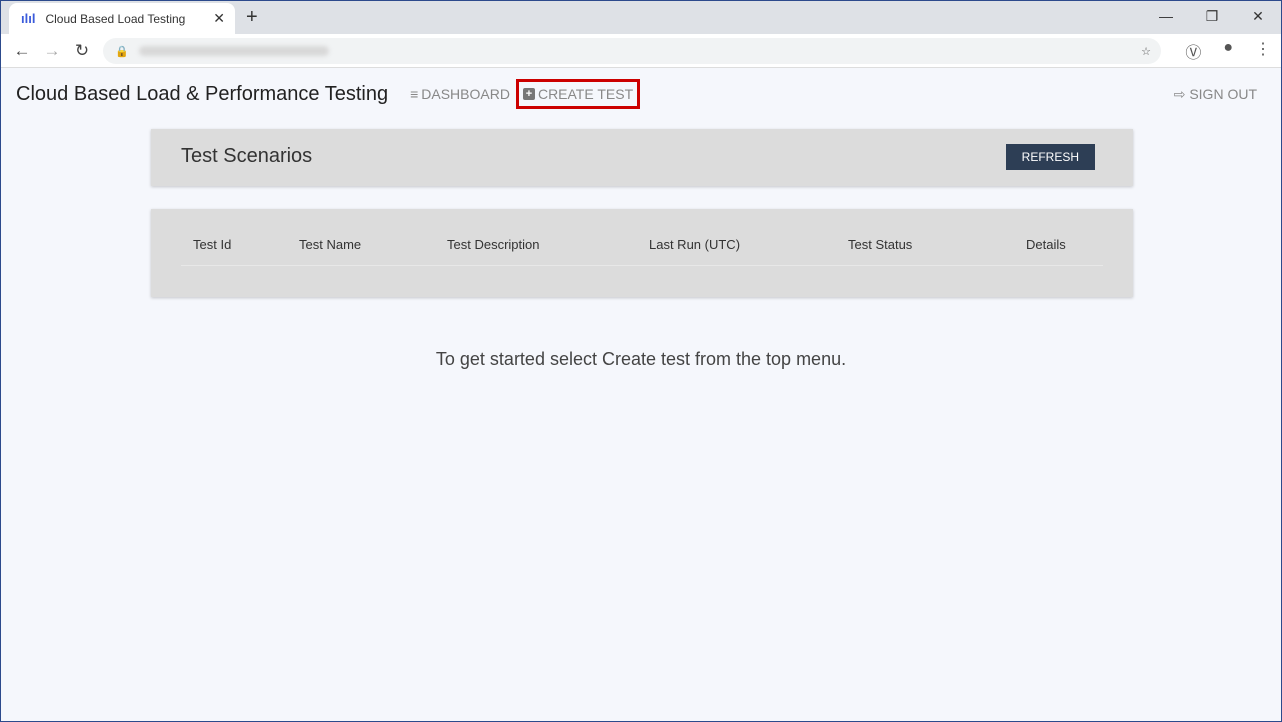 The height and width of the screenshot is (722, 1282). I want to click on create-test-link: + CREATE TEST, so click(578, 94).